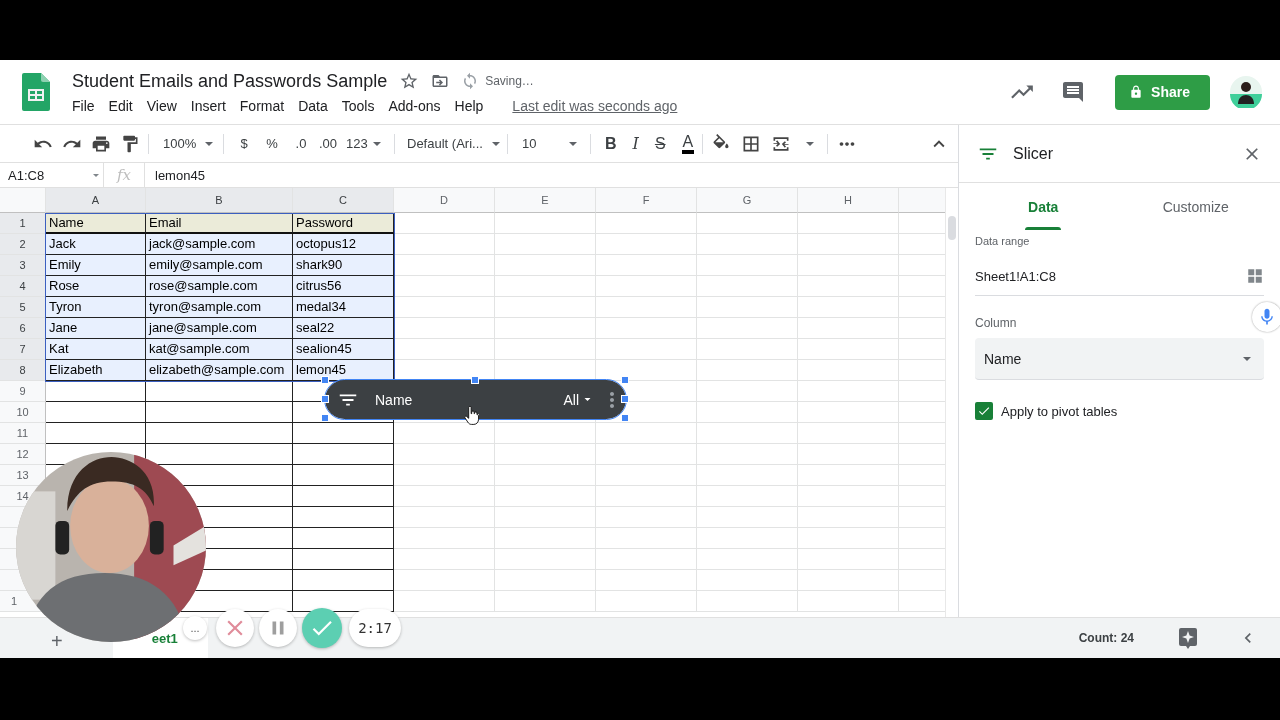 The image size is (1280, 720). Describe the element at coordinates (471, 415) in the screenshot. I see `hand-cursor-icon` at that location.